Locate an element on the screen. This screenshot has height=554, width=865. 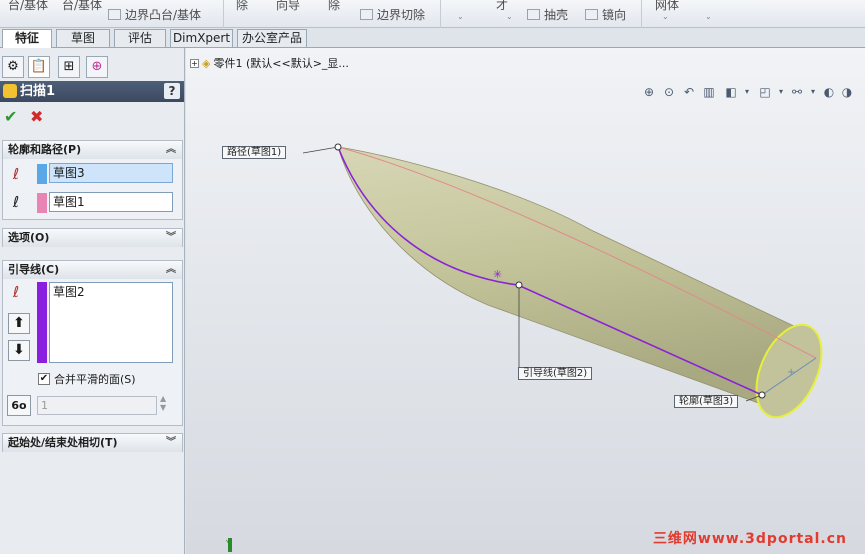
guide-curves-group: 引导线(C) ︽ ℓ 草图2 ⬆ ⬇ ✔ 合并平滑的面(S) 6o 1 ▲ ▼ is located at coordinates (92, 343).